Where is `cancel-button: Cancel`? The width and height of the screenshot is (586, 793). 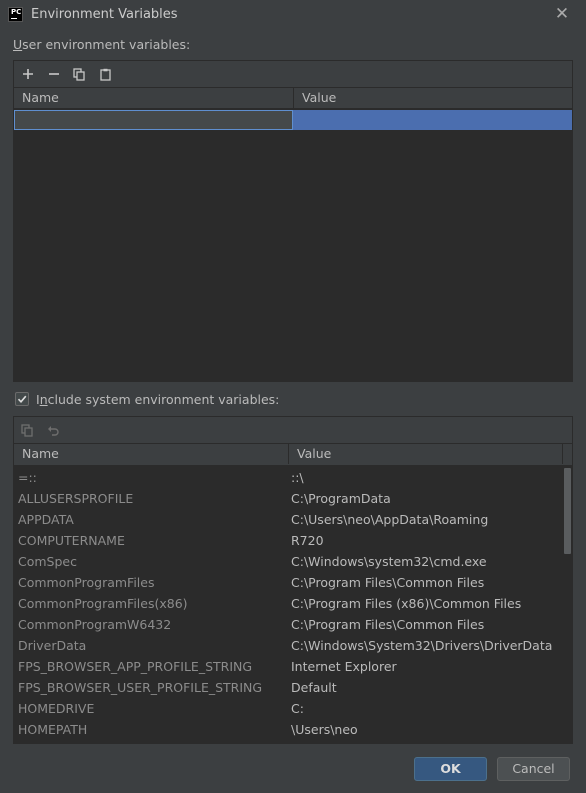 cancel-button: Cancel is located at coordinates (533, 769).